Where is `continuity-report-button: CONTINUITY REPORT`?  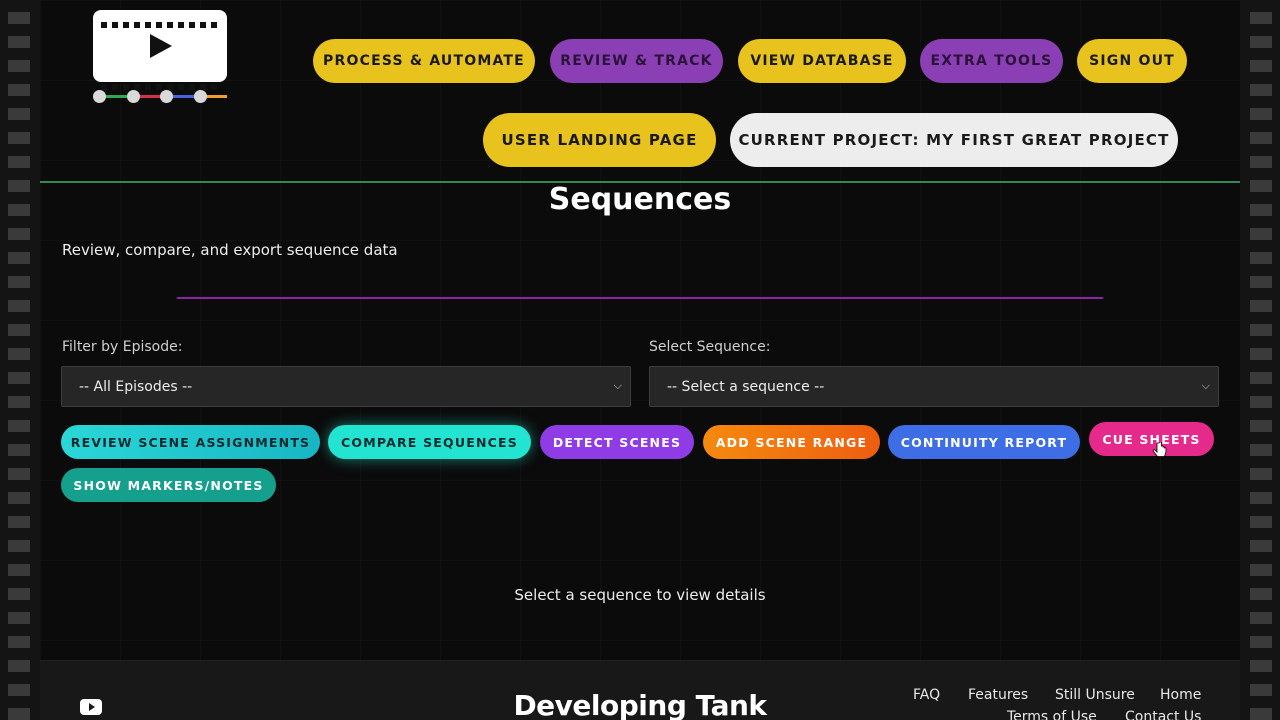
continuity-report-button: CONTINUITY REPORT is located at coordinates (984, 442).